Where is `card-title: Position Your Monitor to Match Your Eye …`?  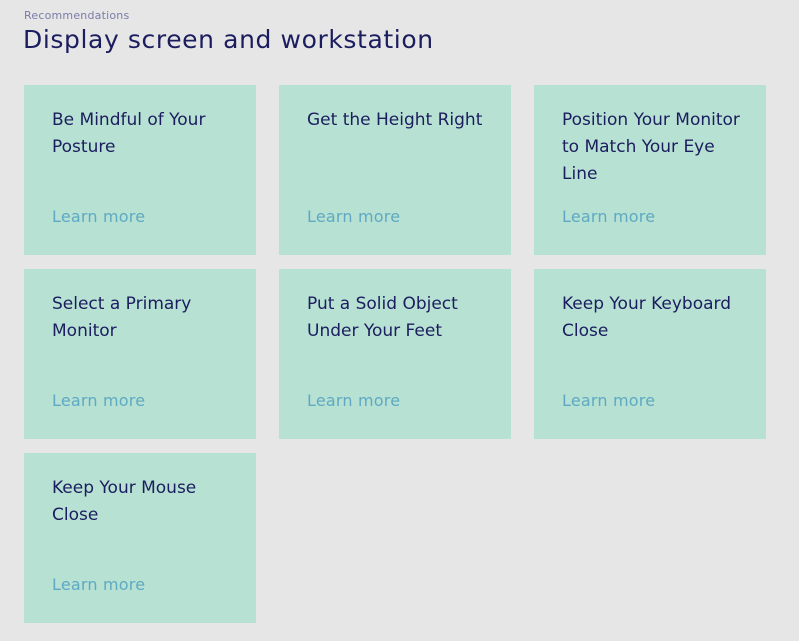 card-title: Position Your Monitor to Match Your Eye … is located at coordinates (651, 147).